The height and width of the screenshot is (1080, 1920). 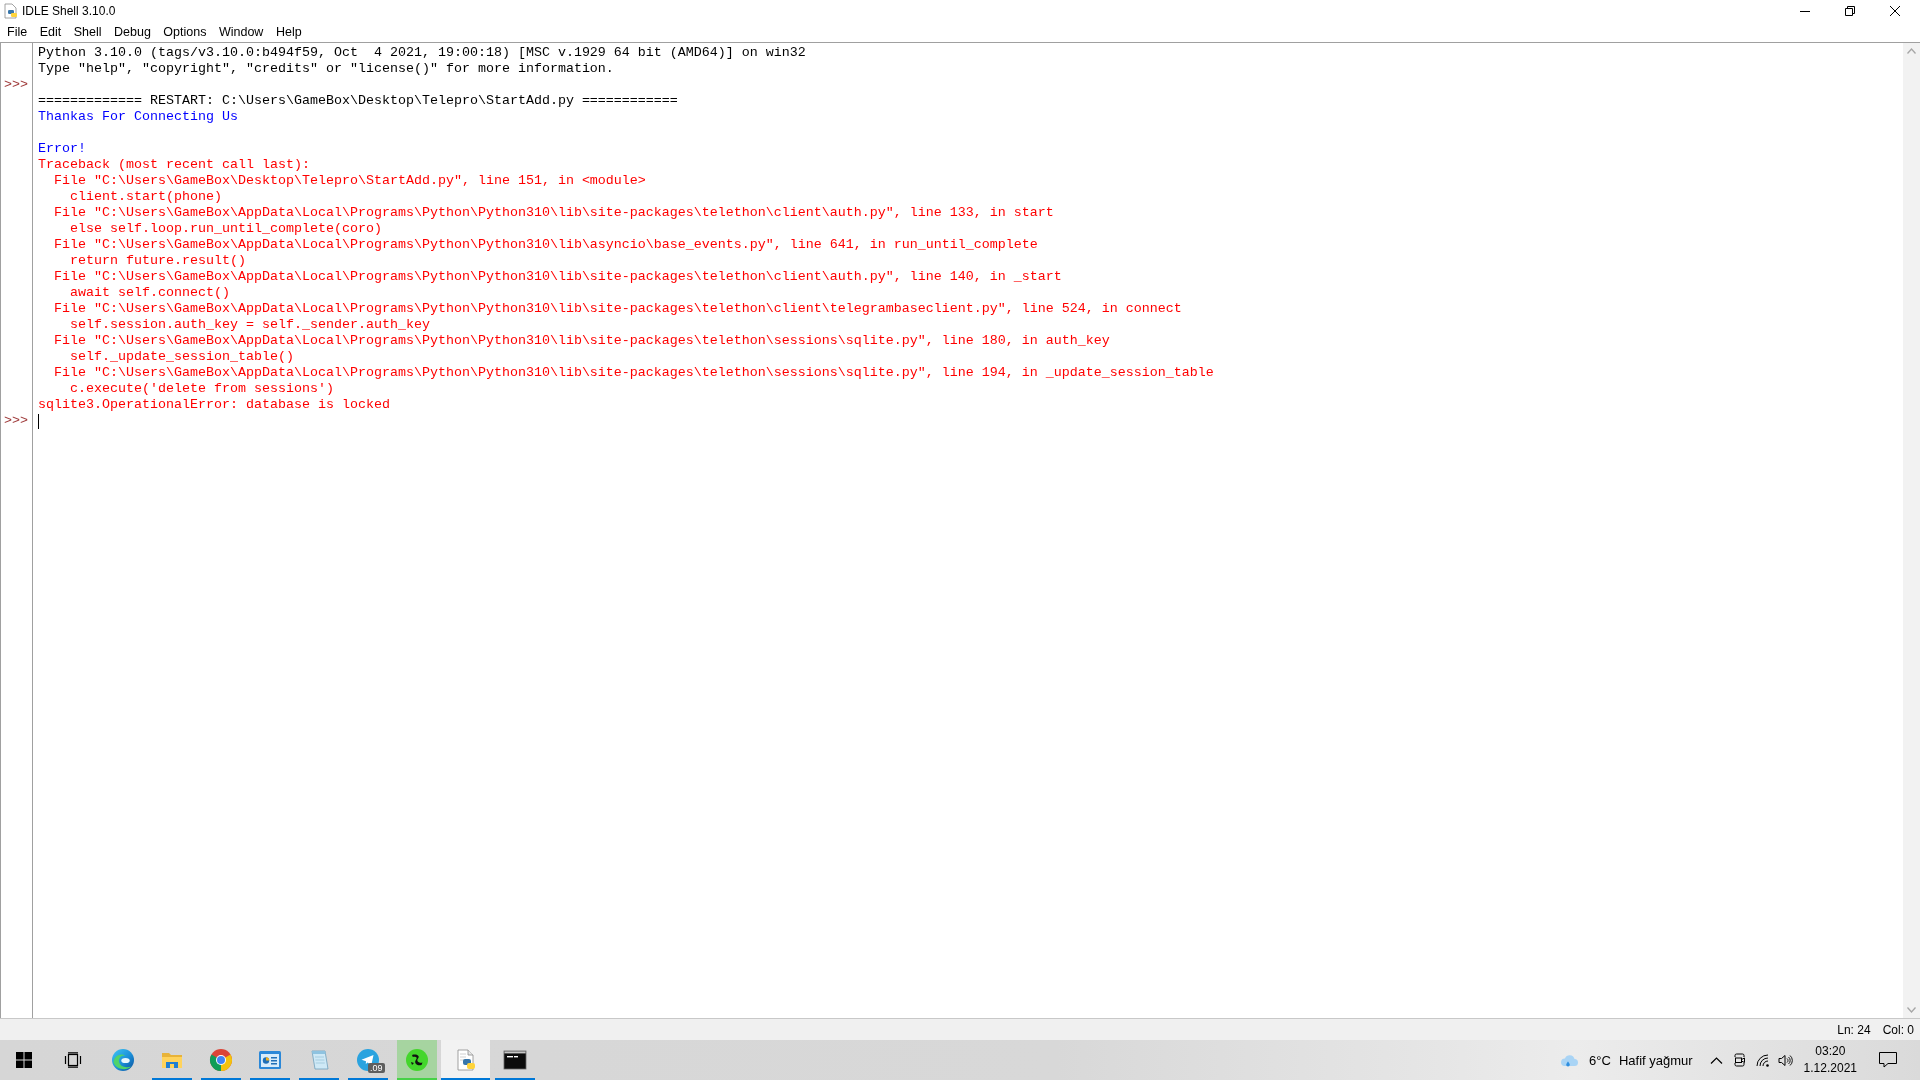 What do you see at coordinates (1911, 530) in the screenshot?
I see `scrollbar` at bounding box center [1911, 530].